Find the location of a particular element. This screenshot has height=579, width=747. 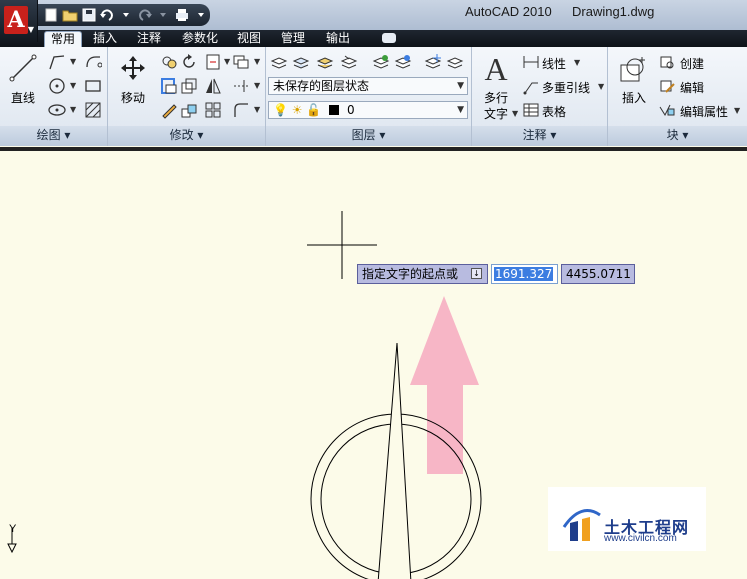

layer-previous-button is located at coordinates (349, 62).